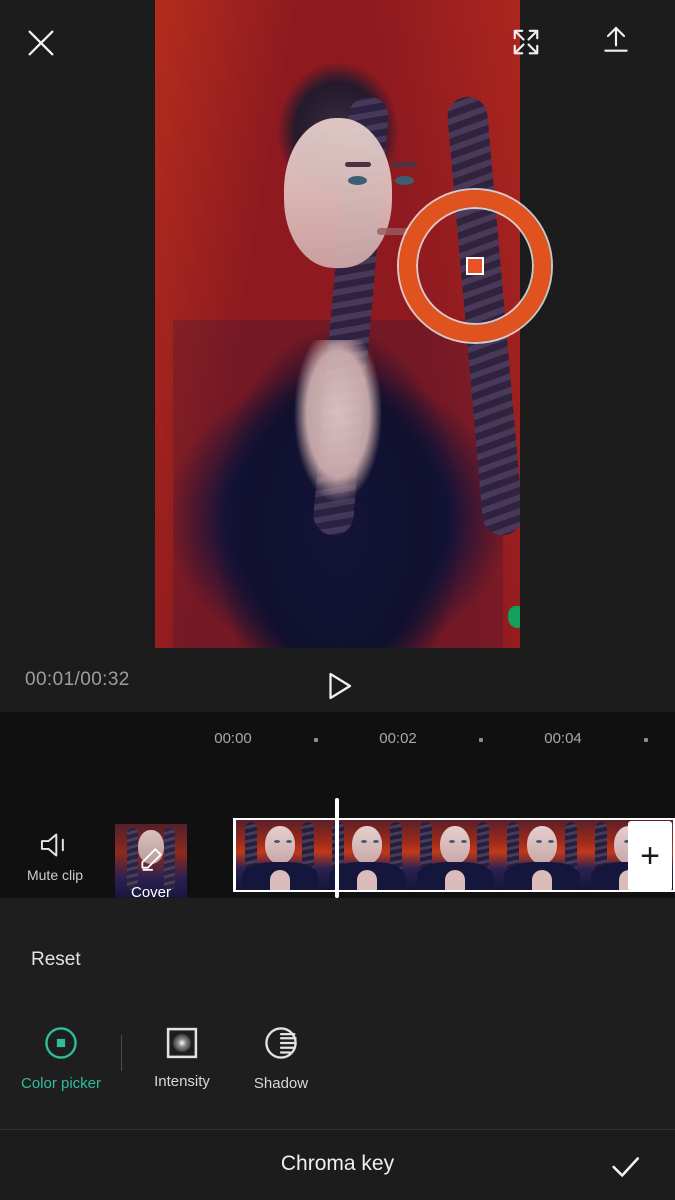 The image size is (675, 1200). I want to click on tool-divider, so click(121, 1053).